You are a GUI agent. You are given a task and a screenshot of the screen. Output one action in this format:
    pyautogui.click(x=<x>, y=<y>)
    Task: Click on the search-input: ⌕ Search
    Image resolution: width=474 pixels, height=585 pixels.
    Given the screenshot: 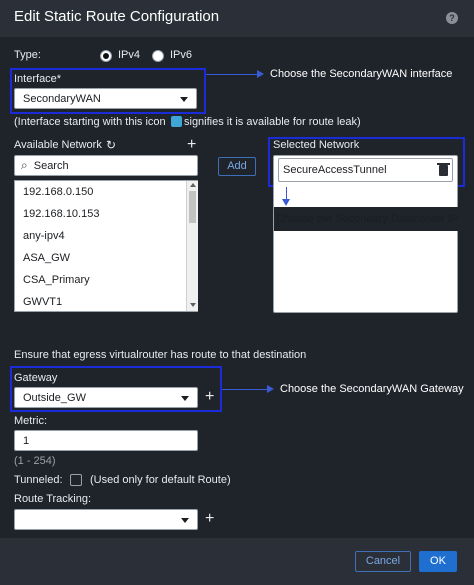 What is the action you would take?
    pyautogui.click(x=106, y=165)
    